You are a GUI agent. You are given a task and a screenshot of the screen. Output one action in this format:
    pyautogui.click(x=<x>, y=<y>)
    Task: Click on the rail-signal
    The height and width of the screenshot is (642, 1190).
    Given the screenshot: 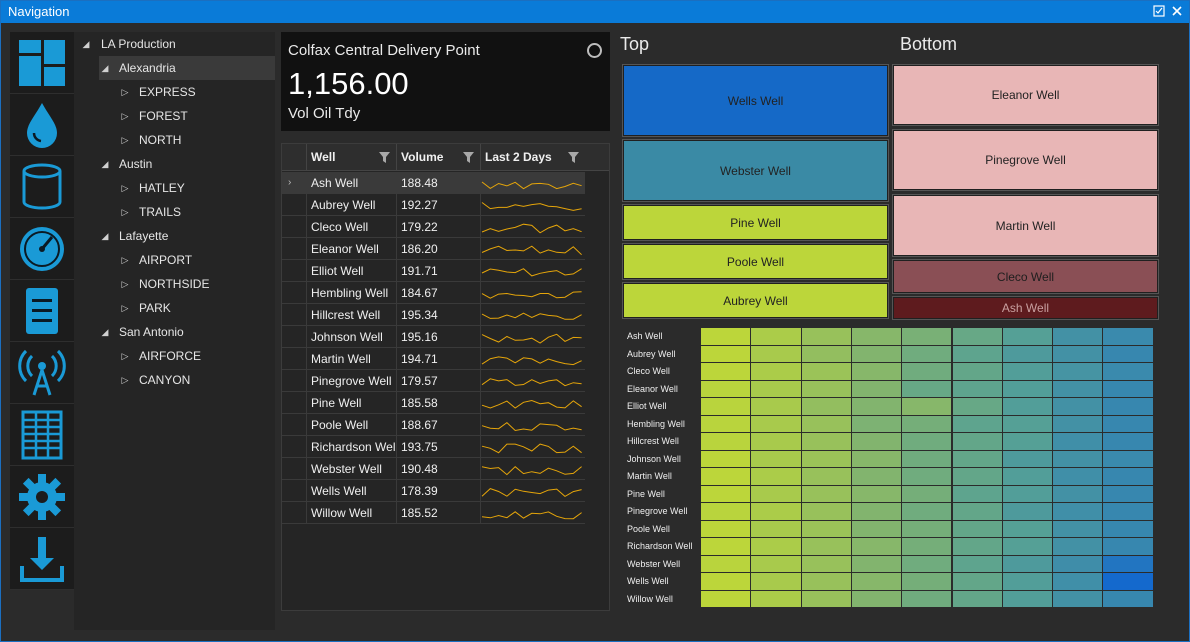 What is the action you would take?
    pyautogui.click(x=42, y=373)
    